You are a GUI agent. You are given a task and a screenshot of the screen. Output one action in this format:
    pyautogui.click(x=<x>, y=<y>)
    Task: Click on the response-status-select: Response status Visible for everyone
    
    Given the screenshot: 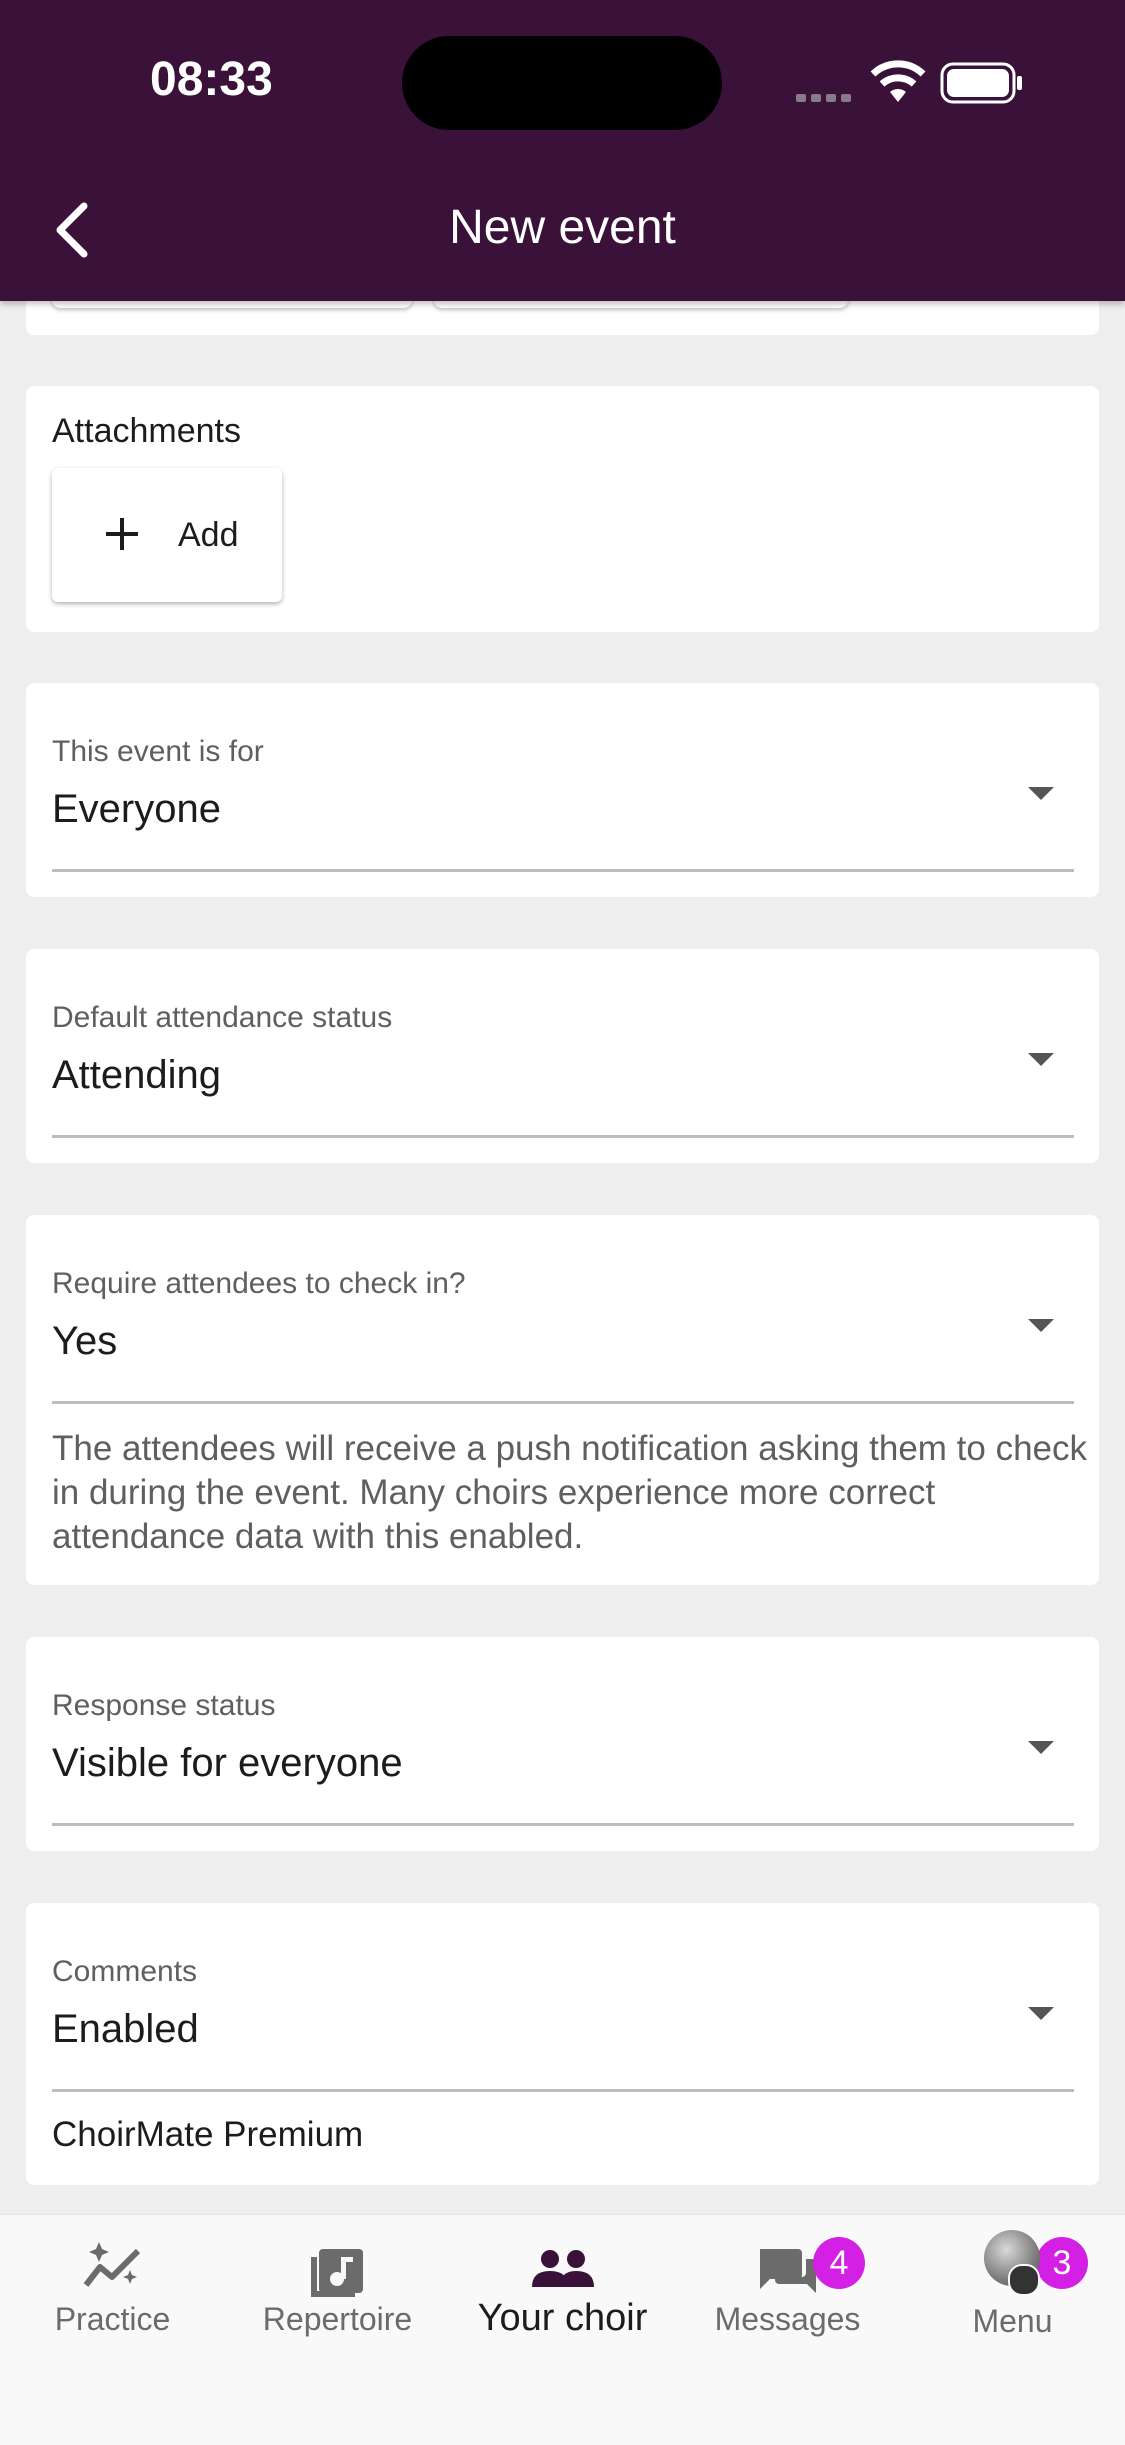 What is the action you would take?
    pyautogui.click(x=562, y=1744)
    